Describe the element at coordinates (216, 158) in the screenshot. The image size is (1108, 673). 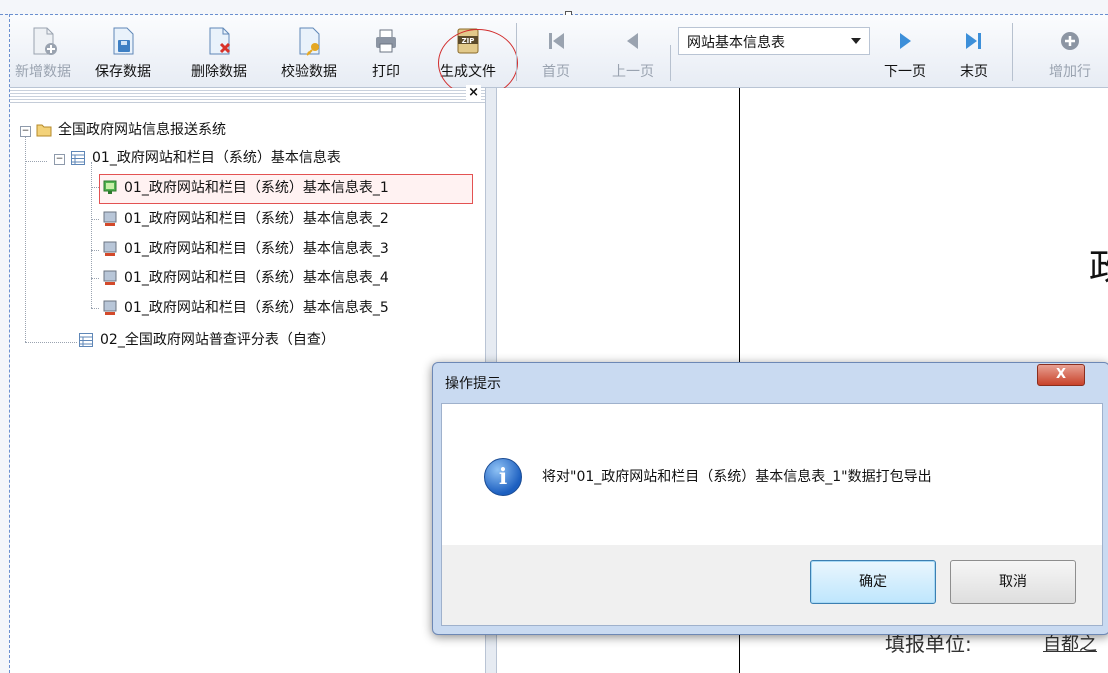
I see `tree-group-label: 01_政府网站和栏目（系统）基本信息表` at that location.